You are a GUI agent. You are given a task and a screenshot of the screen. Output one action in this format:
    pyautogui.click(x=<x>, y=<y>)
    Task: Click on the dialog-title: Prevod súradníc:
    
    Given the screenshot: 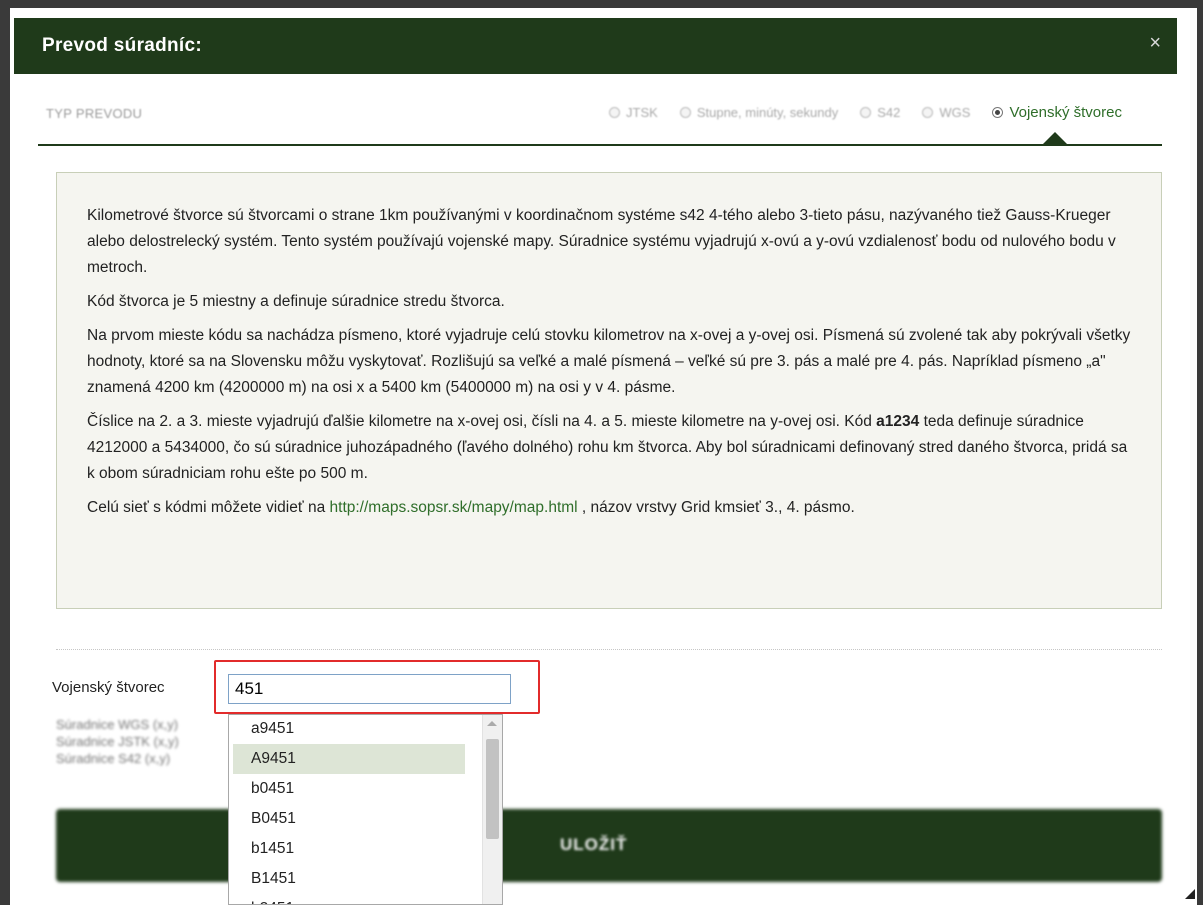 What is the action you would take?
    pyautogui.click(x=122, y=45)
    